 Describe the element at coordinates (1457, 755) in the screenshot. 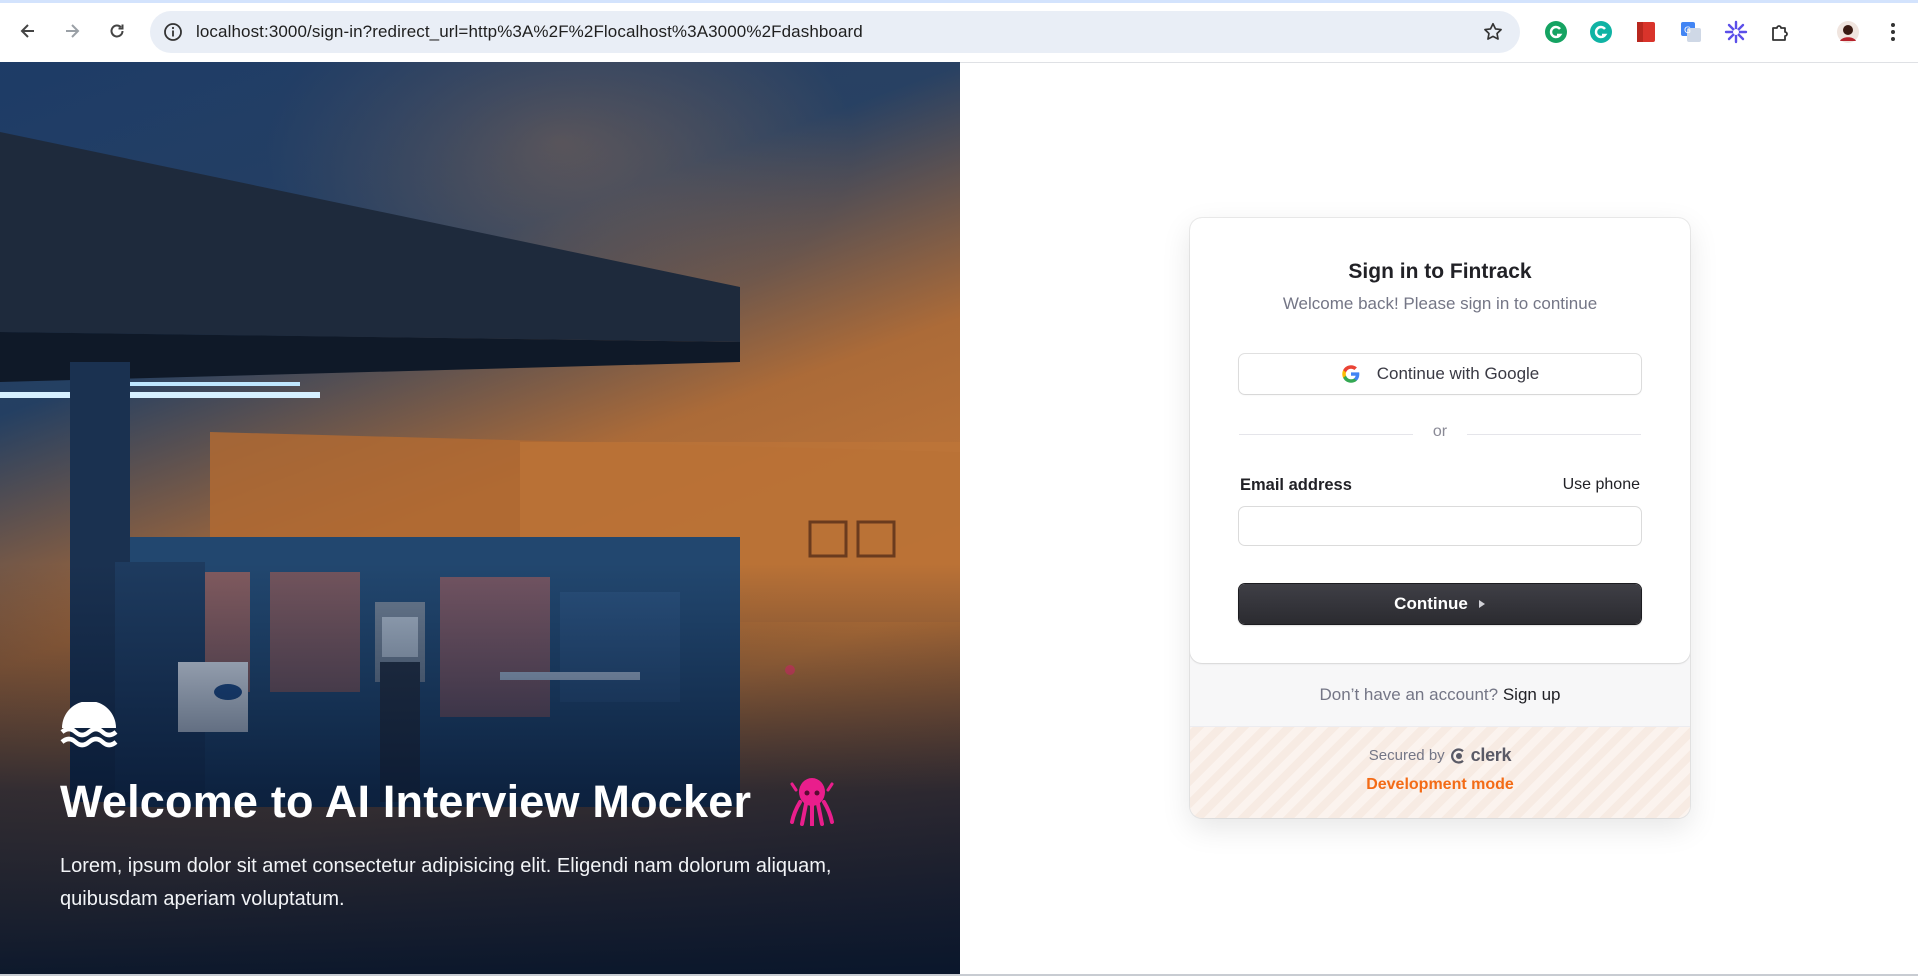

I see `clerk-logo-icon` at that location.